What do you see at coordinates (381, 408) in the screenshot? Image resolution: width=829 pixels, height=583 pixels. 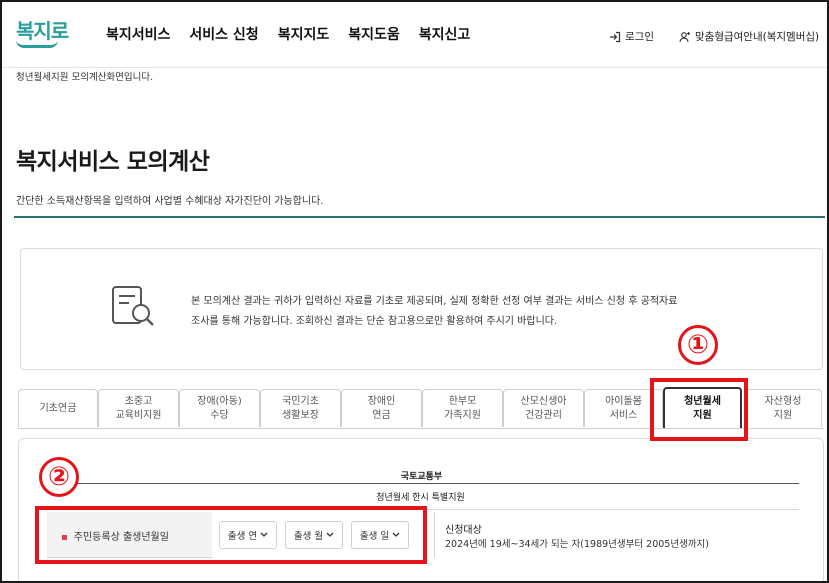 I see `tab-disability-pension: 장애인 연금` at bounding box center [381, 408].